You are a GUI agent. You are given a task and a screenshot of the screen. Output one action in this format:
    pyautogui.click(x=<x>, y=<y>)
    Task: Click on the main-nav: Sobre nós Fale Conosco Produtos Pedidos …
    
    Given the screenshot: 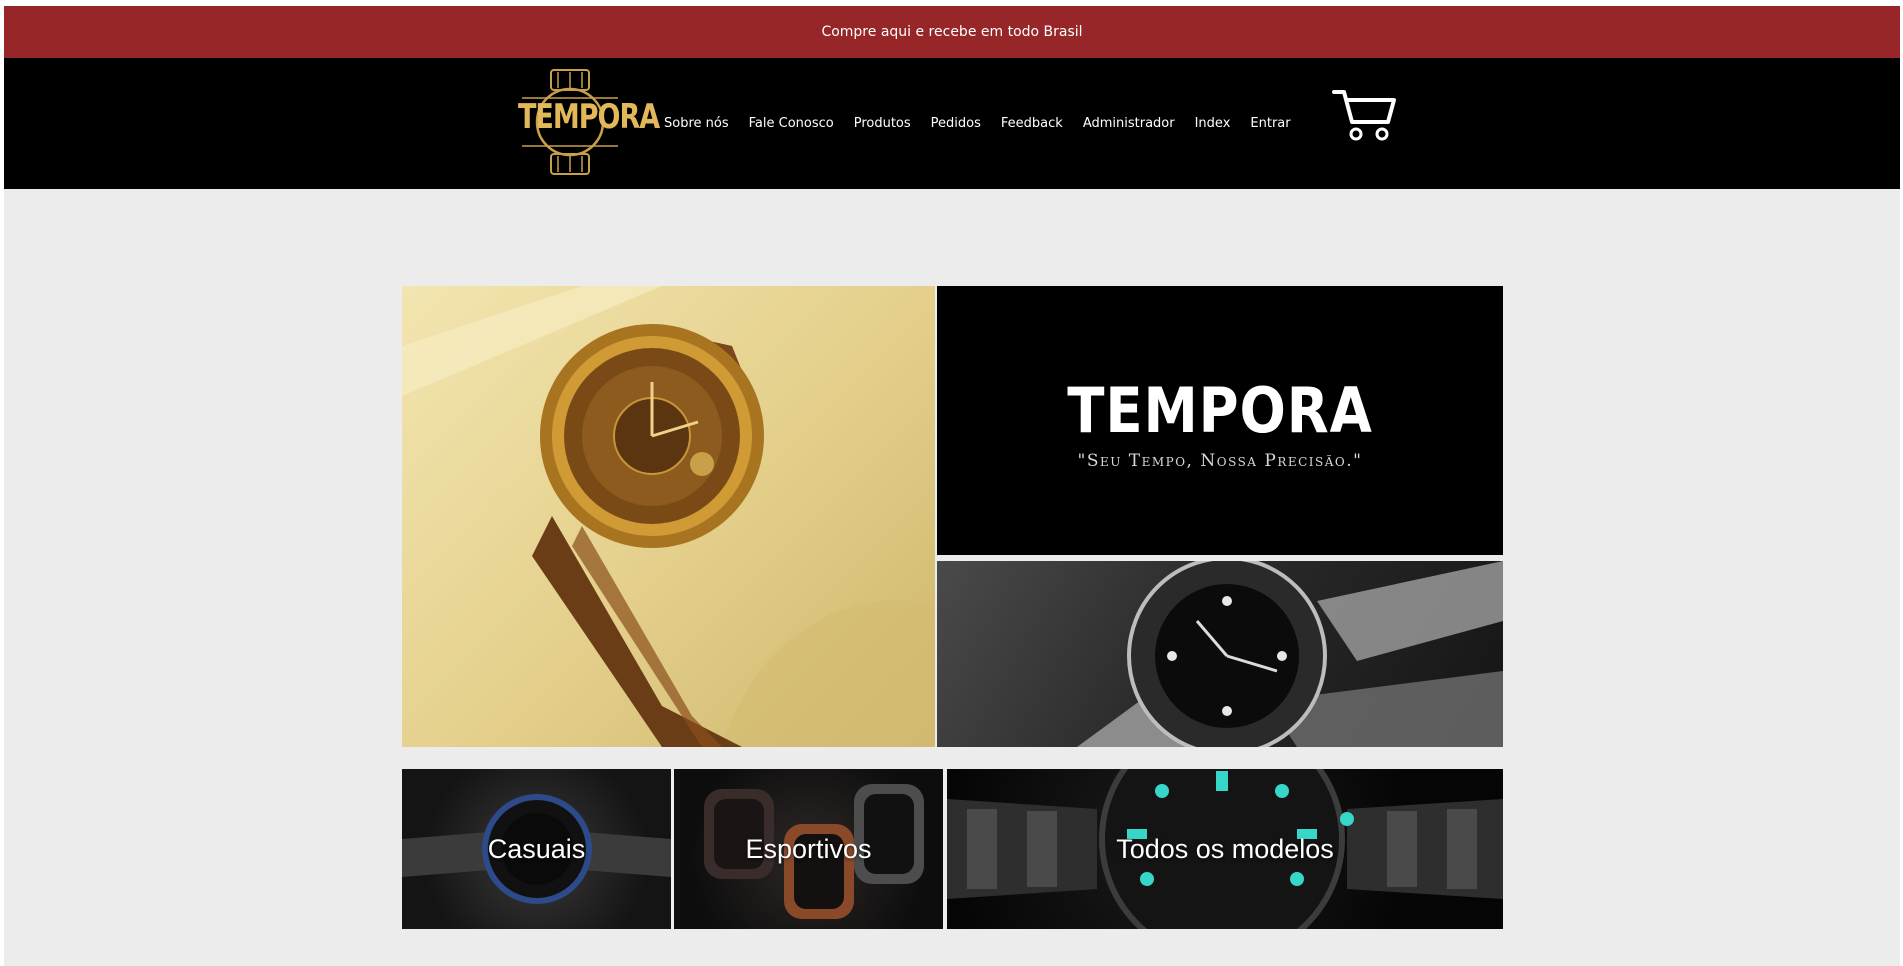 What is the action you would take?
    pyautogui.click(x=987, y=123)
    